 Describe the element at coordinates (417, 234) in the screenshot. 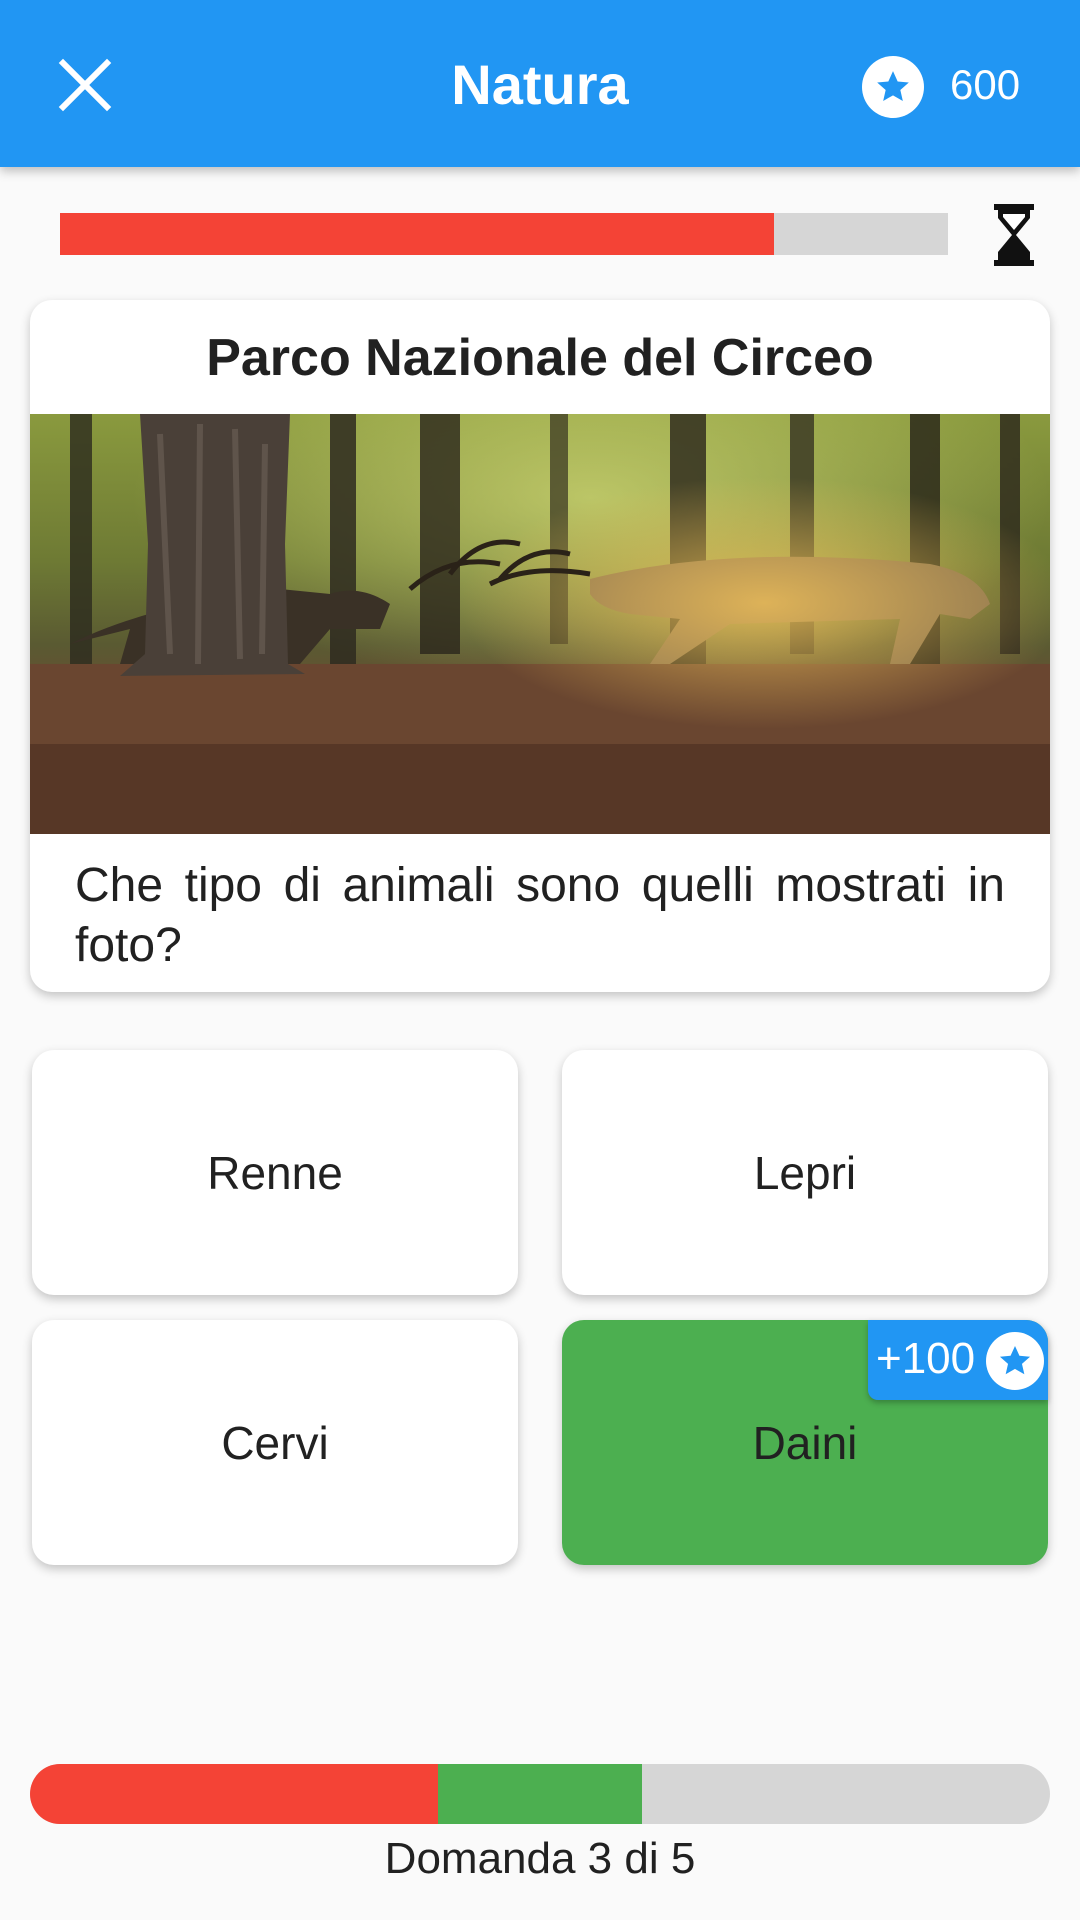

I see `timer-bar-fill` at that location.